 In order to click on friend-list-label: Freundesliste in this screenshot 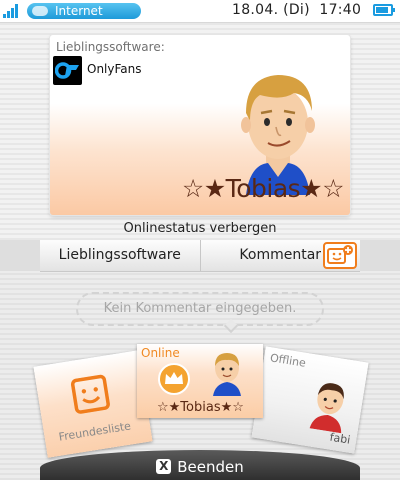, I will do `click(94, 431)`.